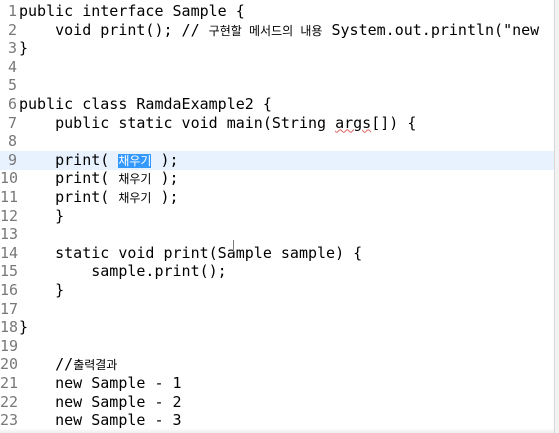 The image size is (559, 433). Describe the element at coordinates (114, 29) in the screenshot. I see `code-token: void print(); //` at that location.